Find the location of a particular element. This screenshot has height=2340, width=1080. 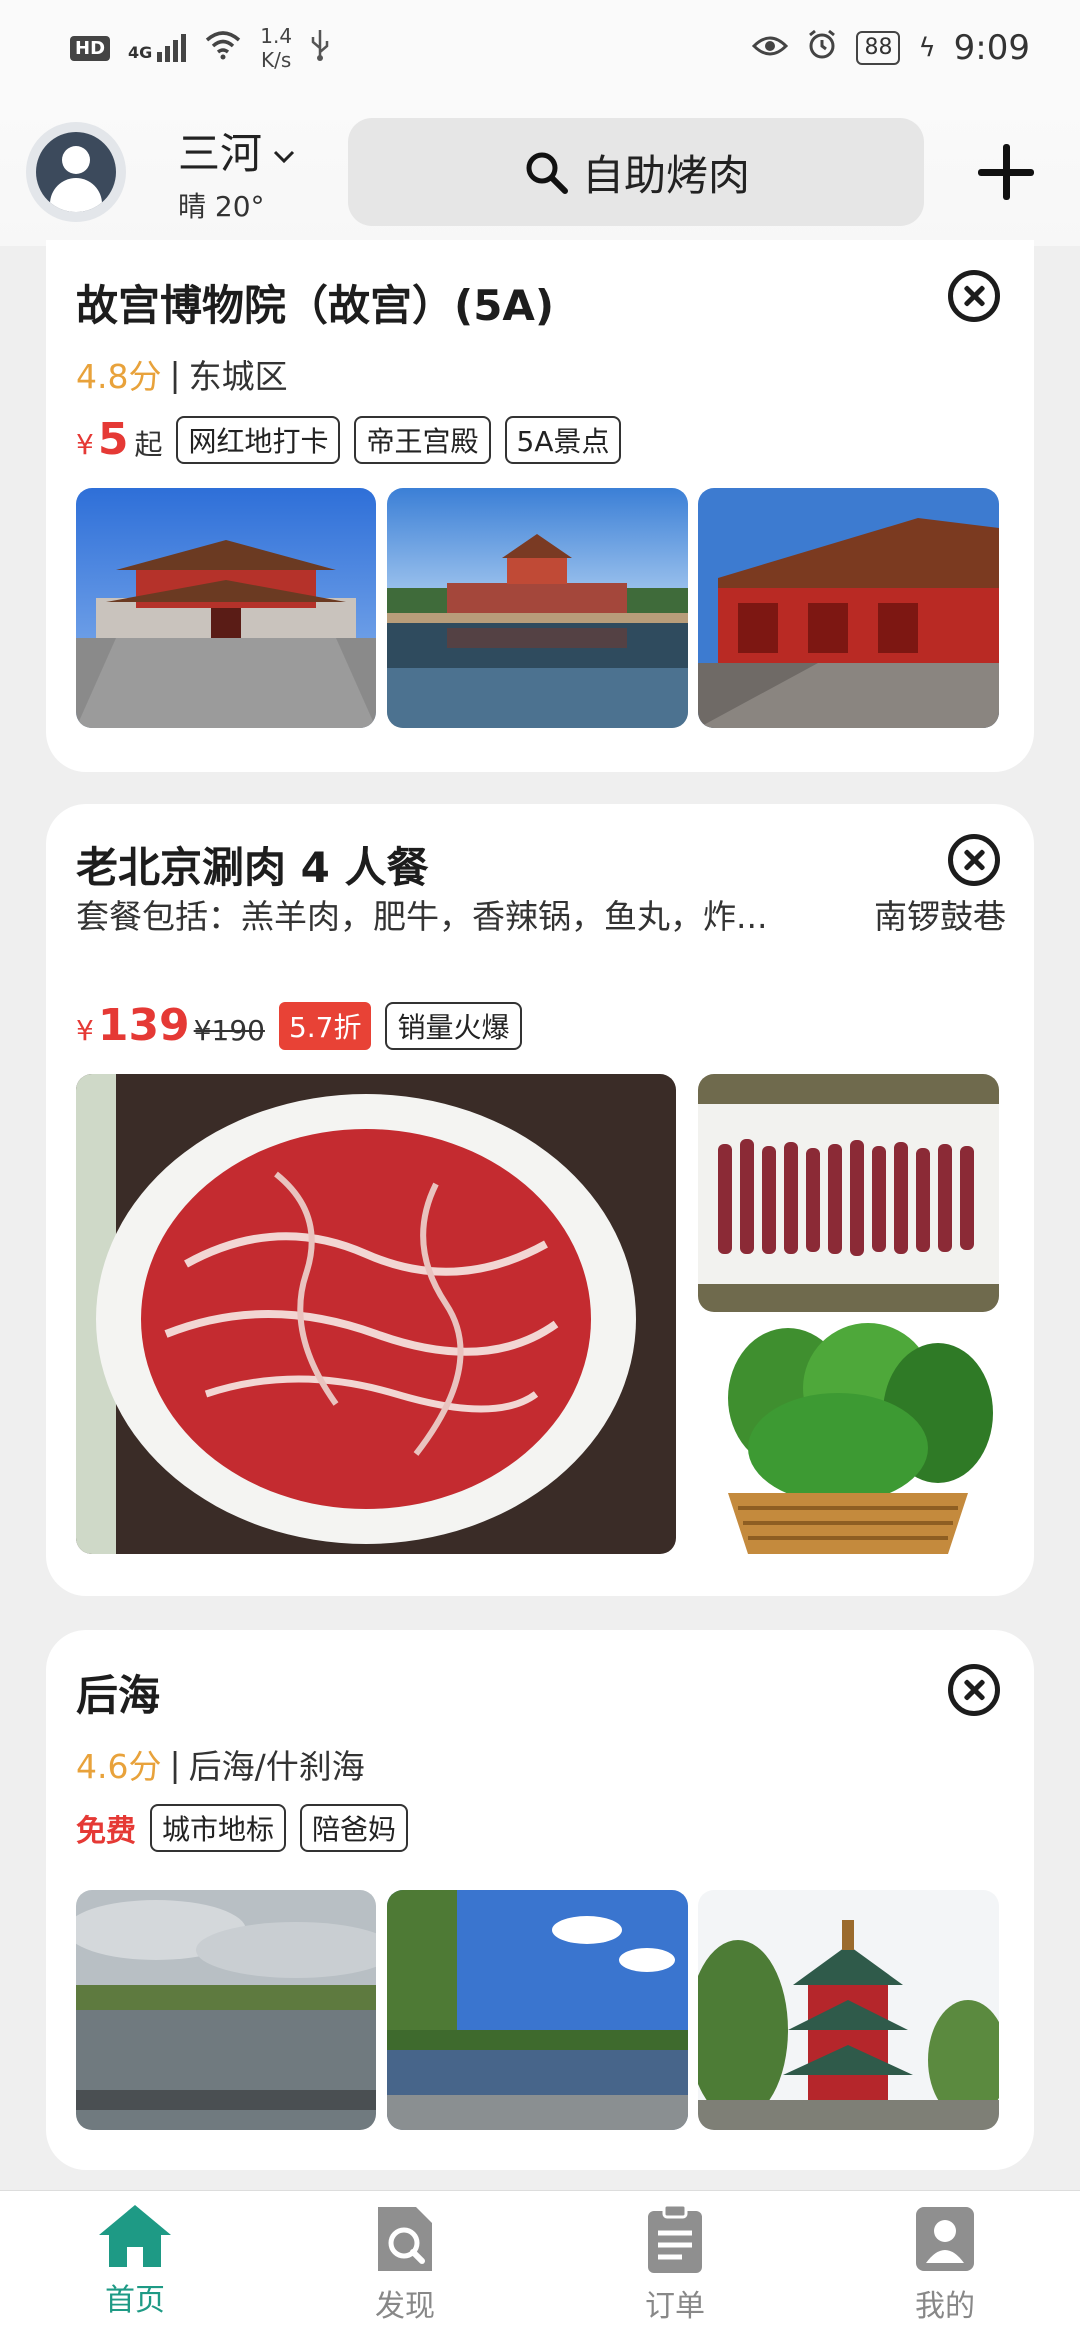

search-text: 自助烤肉 is located at coordinates (665, 175).